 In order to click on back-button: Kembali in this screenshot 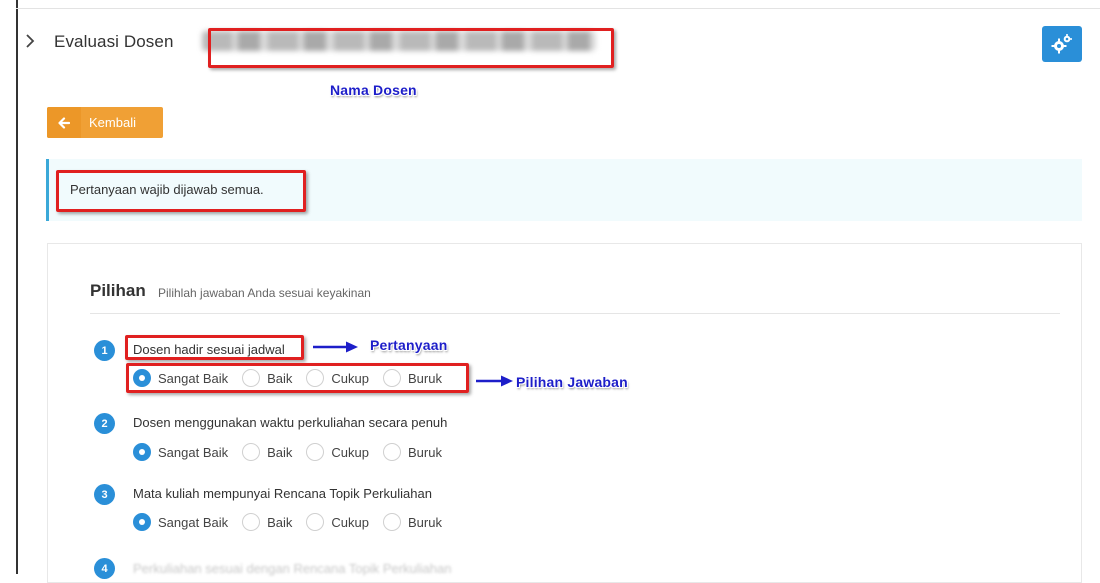, I will do `click(105, 122)`.